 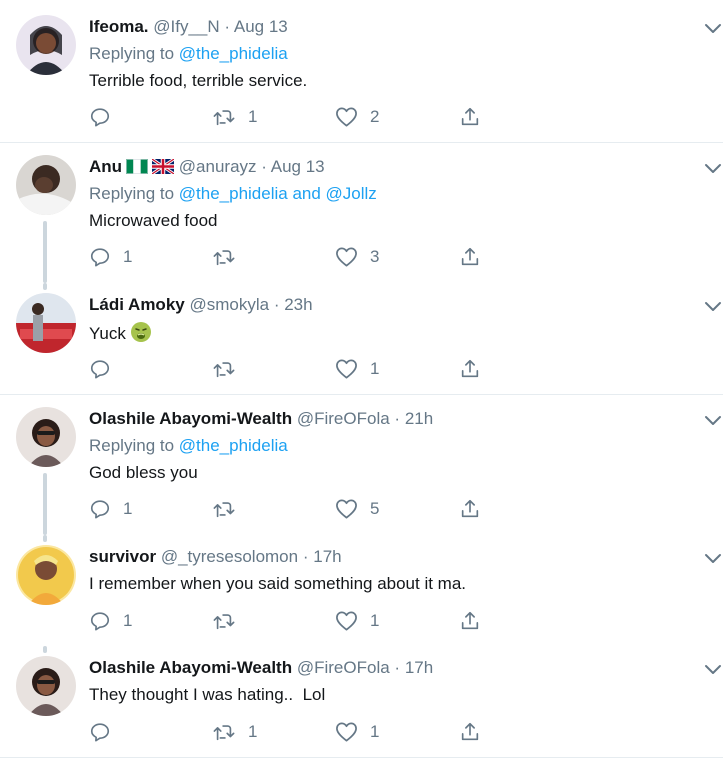 I want to click on replying-to: Replying to @the_phidelia and @Jollz, so click(x=233, y=194).